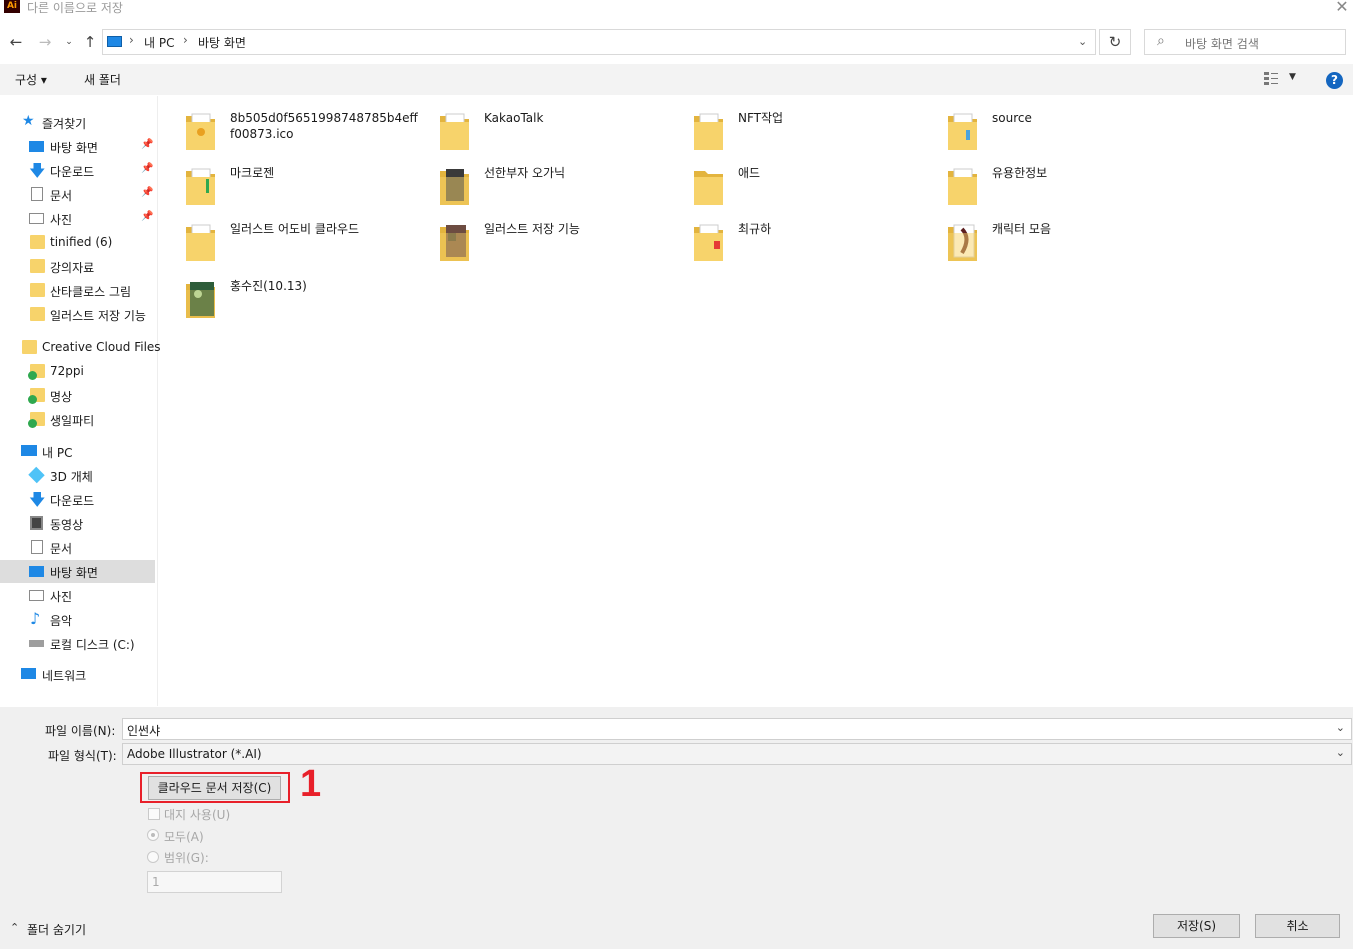 The image size is (1353, 949). Describe the element at coordinates (36, 523) in the screenshot. I see `video-icon` at that location.